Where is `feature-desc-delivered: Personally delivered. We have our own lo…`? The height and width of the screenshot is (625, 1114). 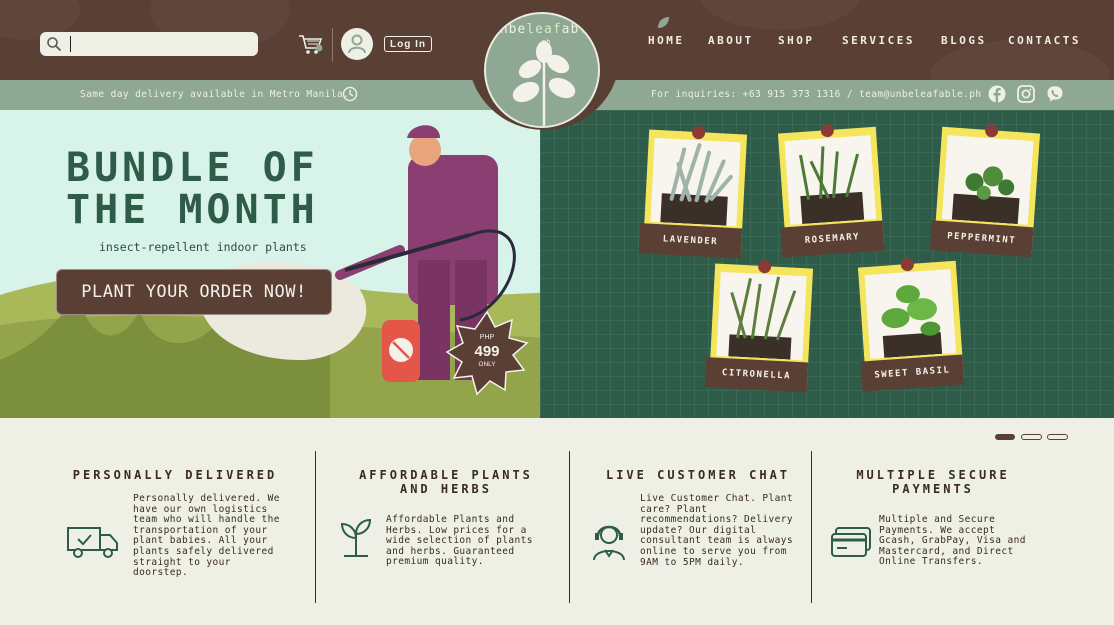
feature-desc-delivered: Personally delivered. We have our own lo… is located at coordinates (206, 536).